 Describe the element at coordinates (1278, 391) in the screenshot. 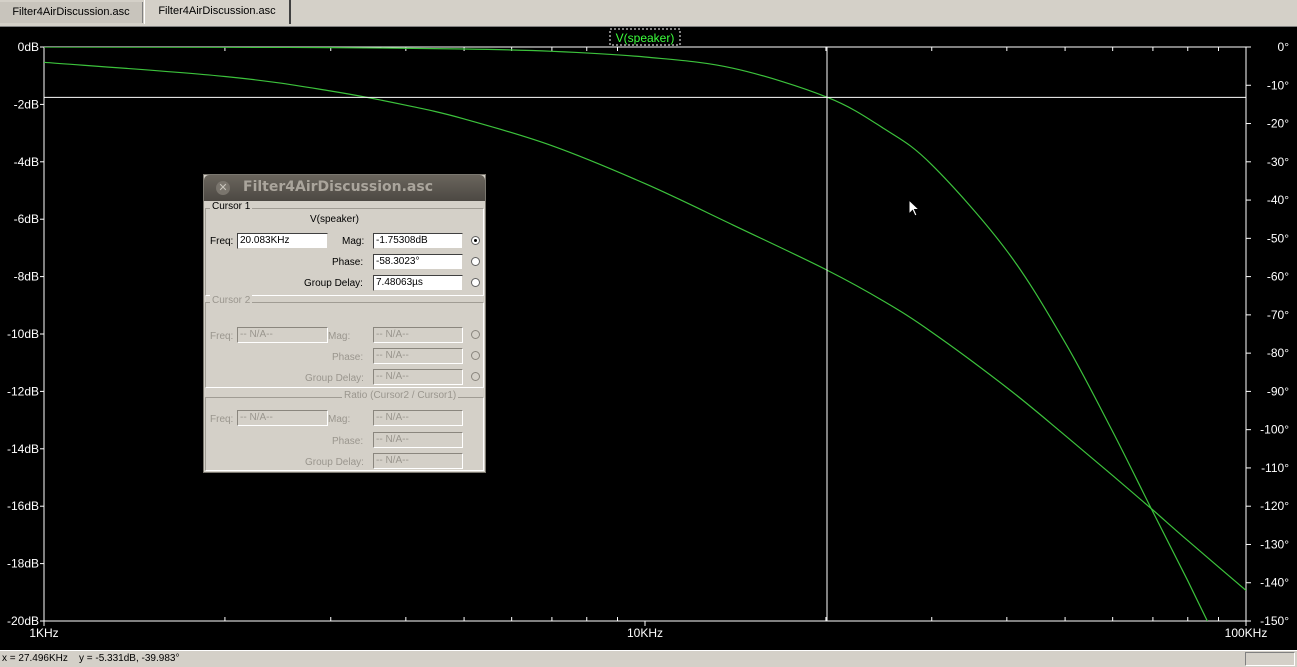

I see `y-right-tick-label: -90°` at that location.